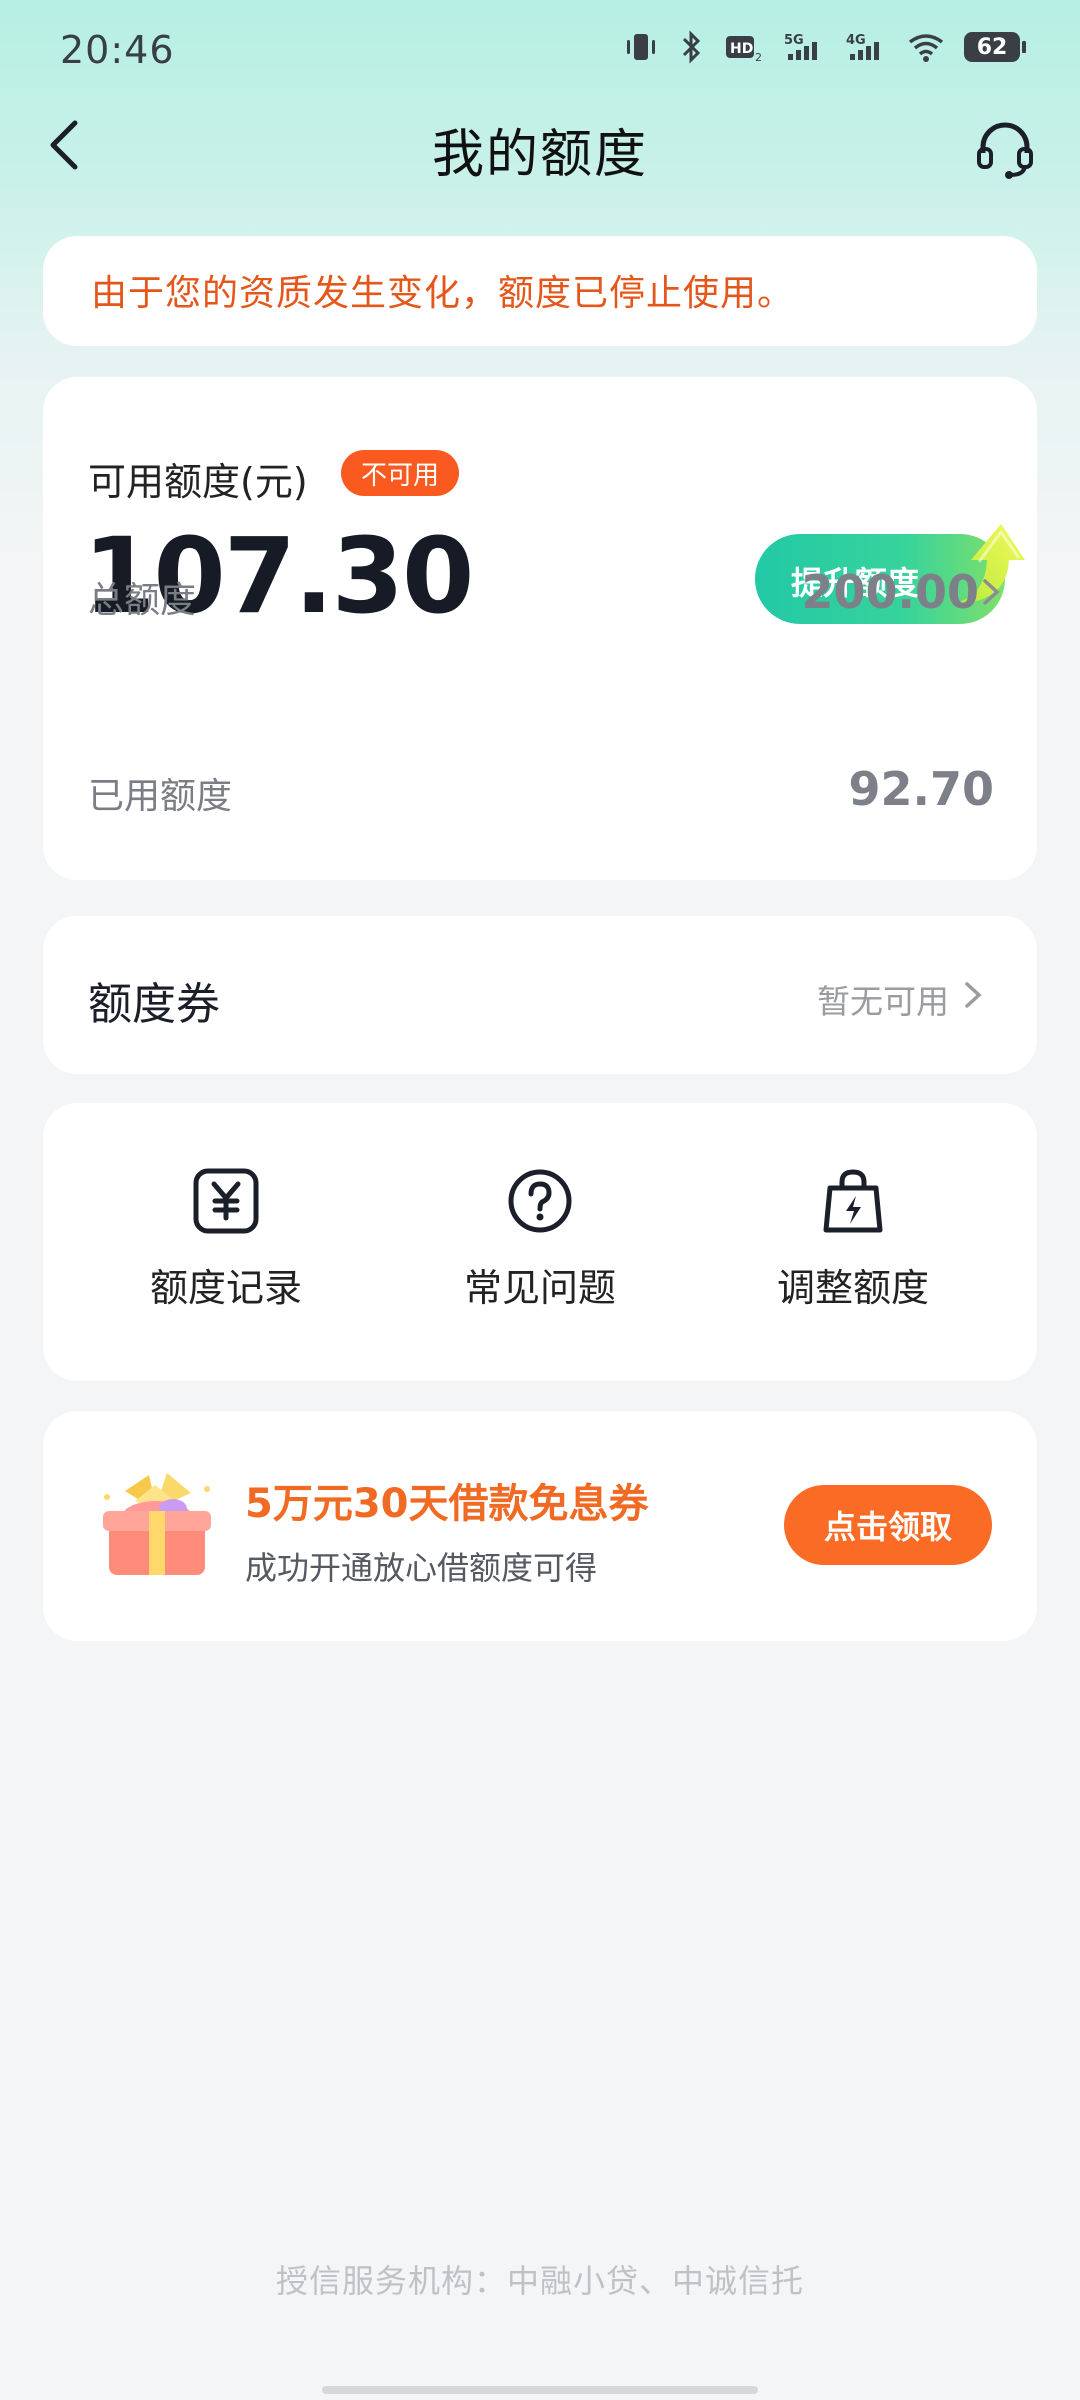 Image resolution: width=1080 pixels, height=2400 pixels. What do you see at coordinates (856, 40) in the screenshot?
I see `svg-text: 4G` at bounding box center [856, 40].